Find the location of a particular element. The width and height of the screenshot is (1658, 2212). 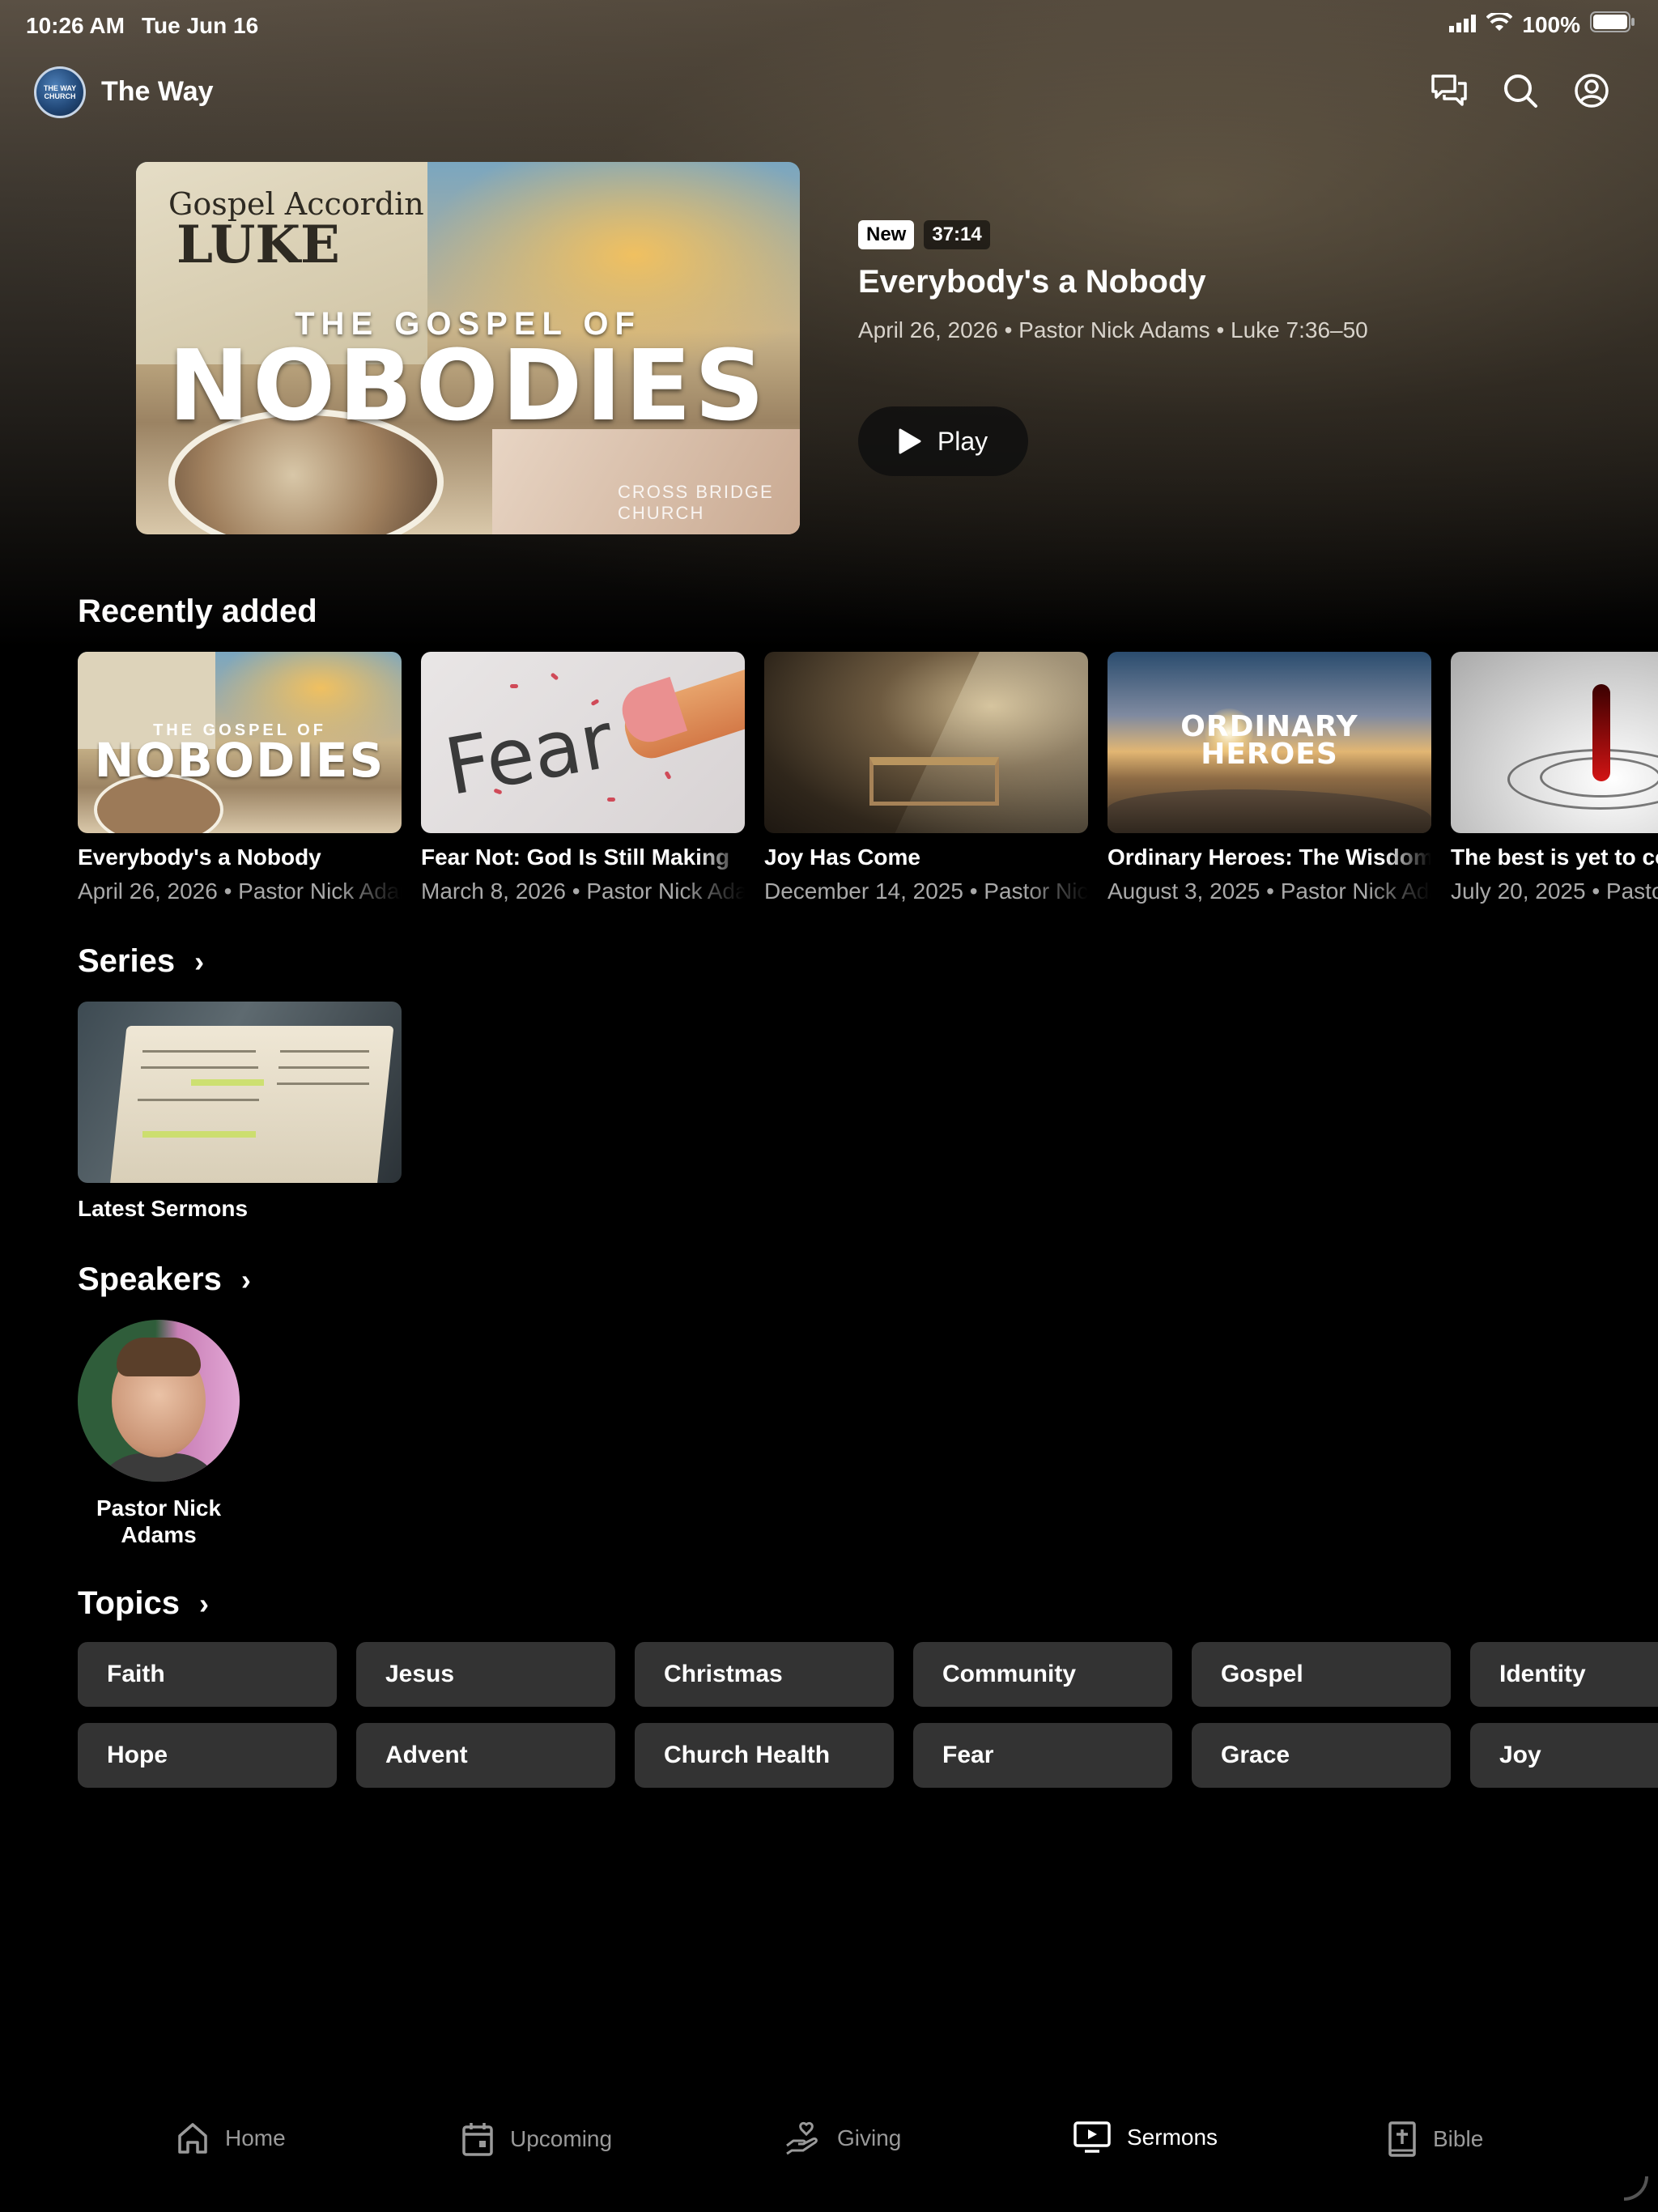

section-topics: Topics › is located at coordinates (143, 1604).